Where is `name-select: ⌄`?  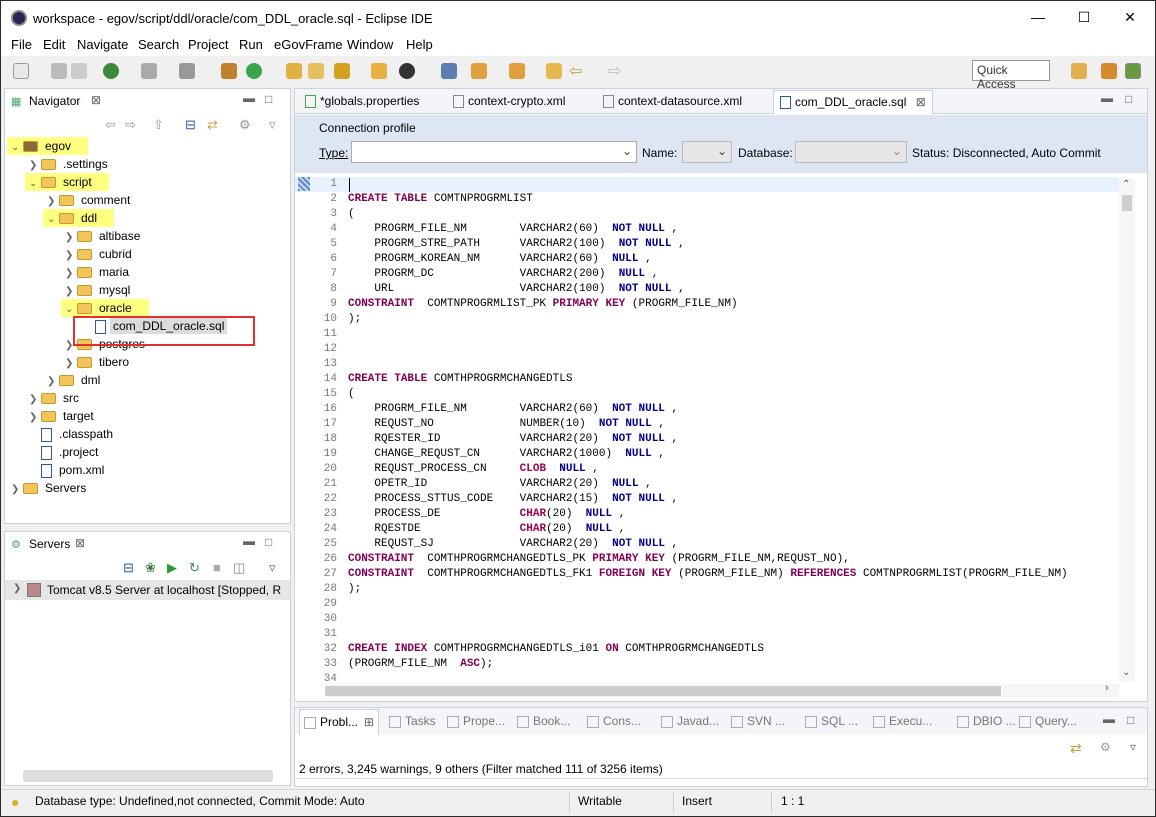
name-select: ⌄ is located at coordinates (707, 152).